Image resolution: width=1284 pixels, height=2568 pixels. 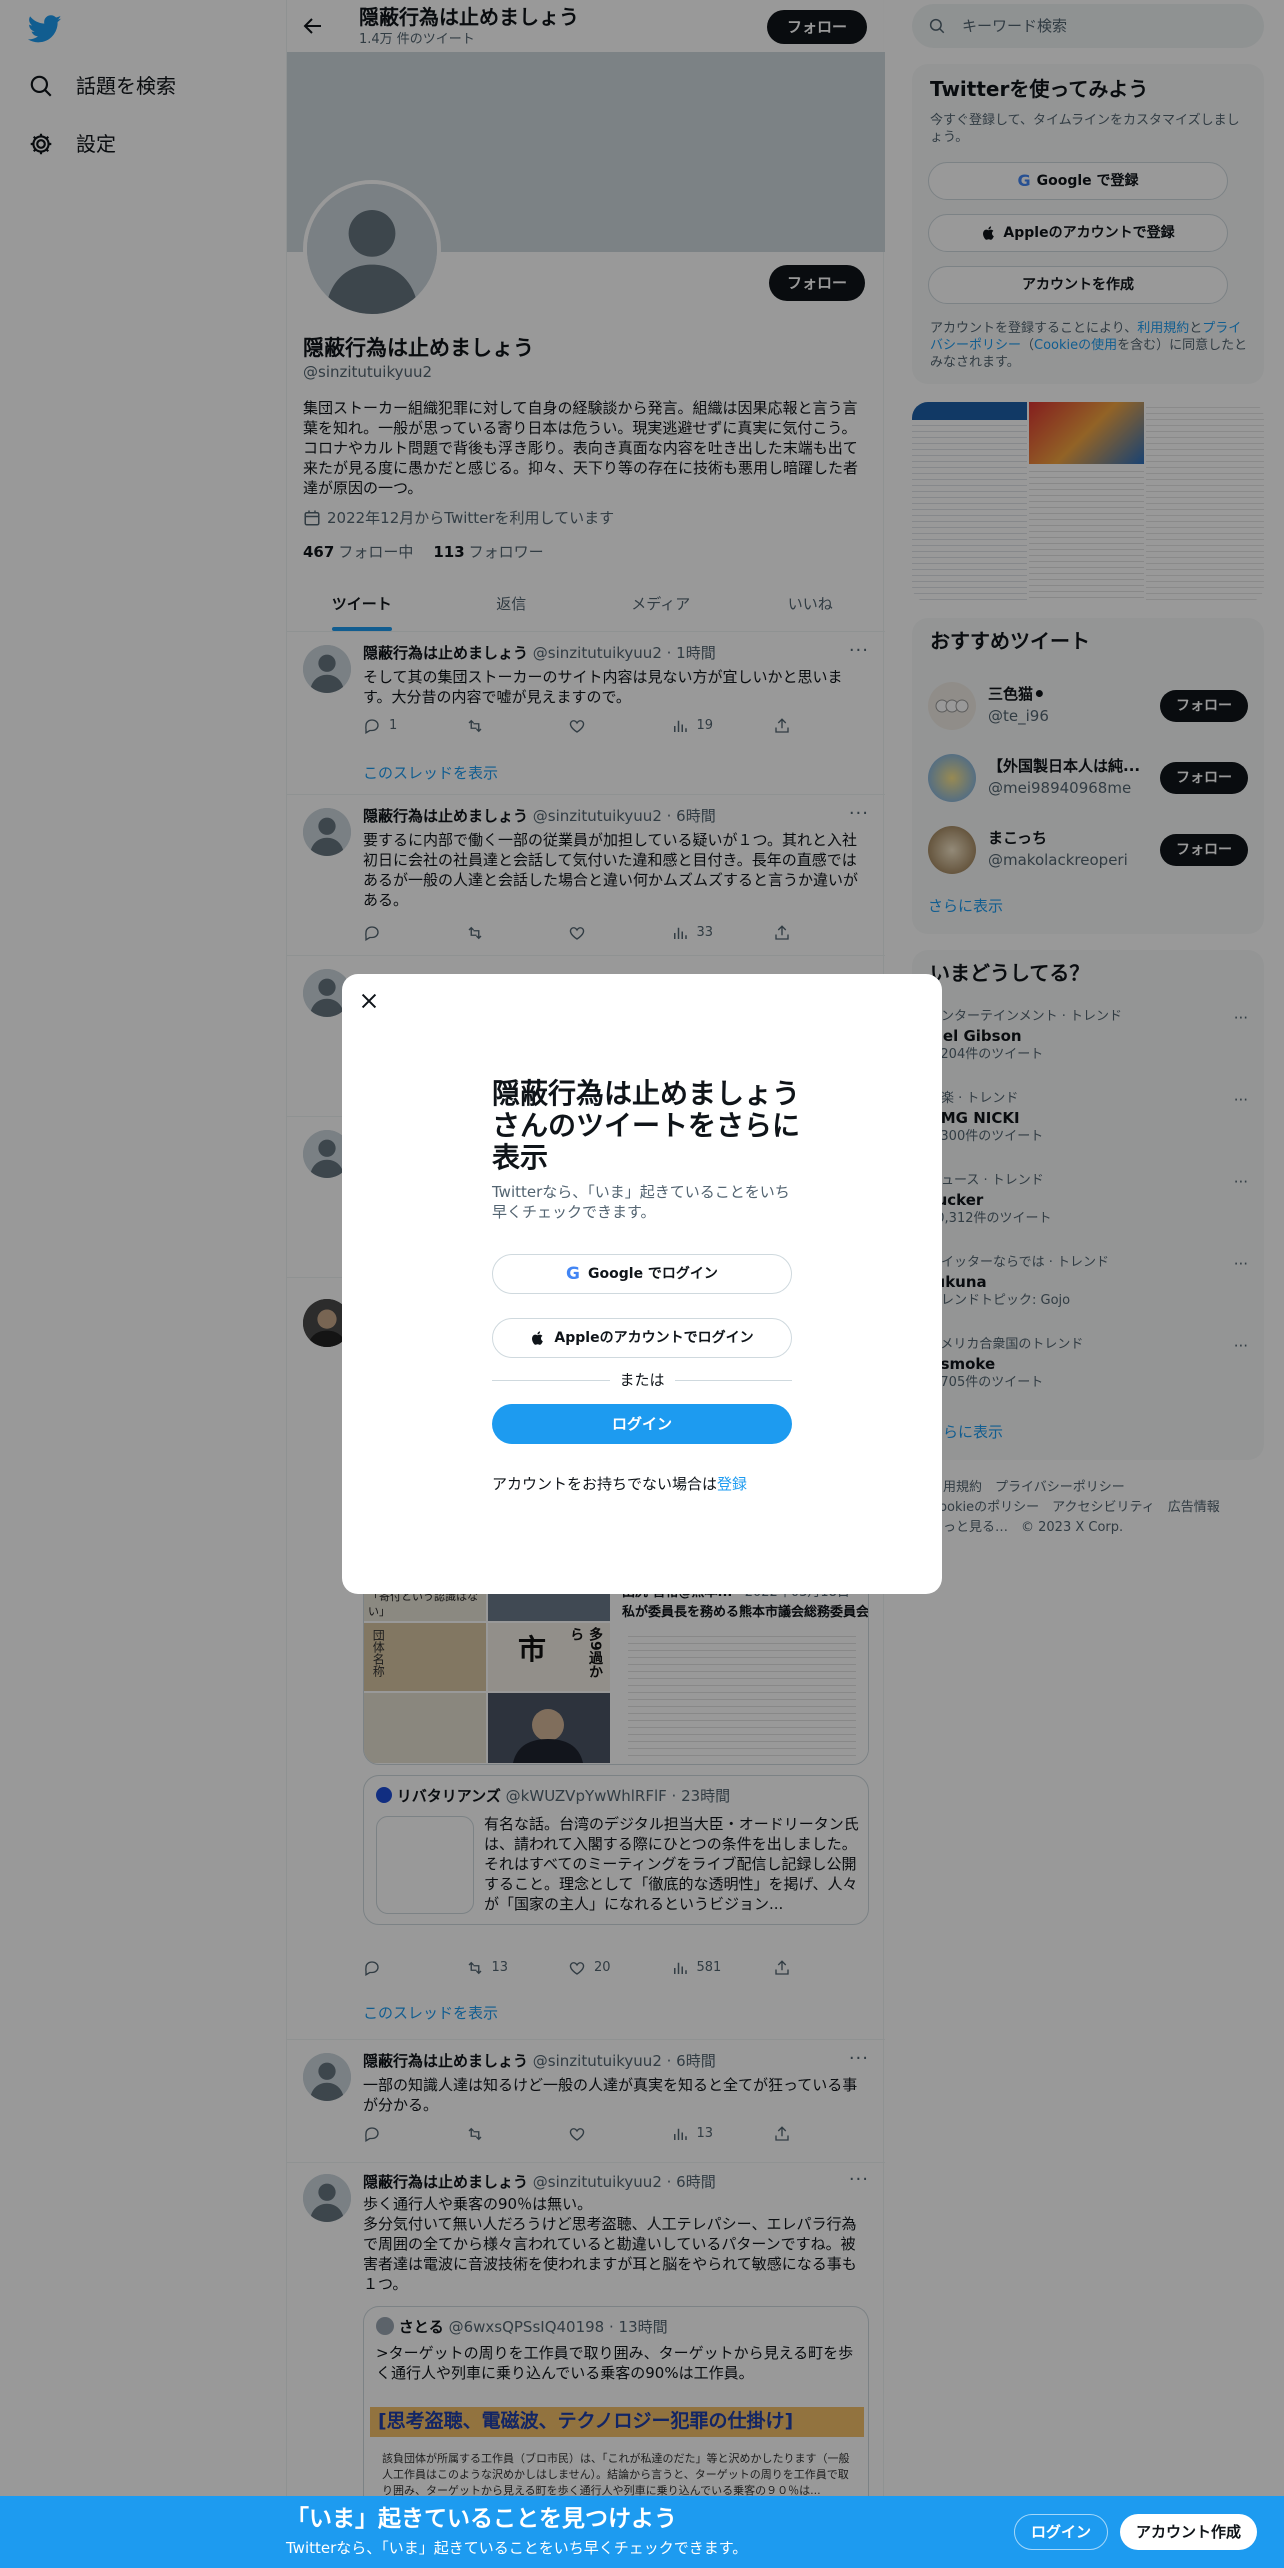 I want to click on modal-signup-prompt: アカウントをお持ちでない場合は登録, so click(x=619, y=1484).